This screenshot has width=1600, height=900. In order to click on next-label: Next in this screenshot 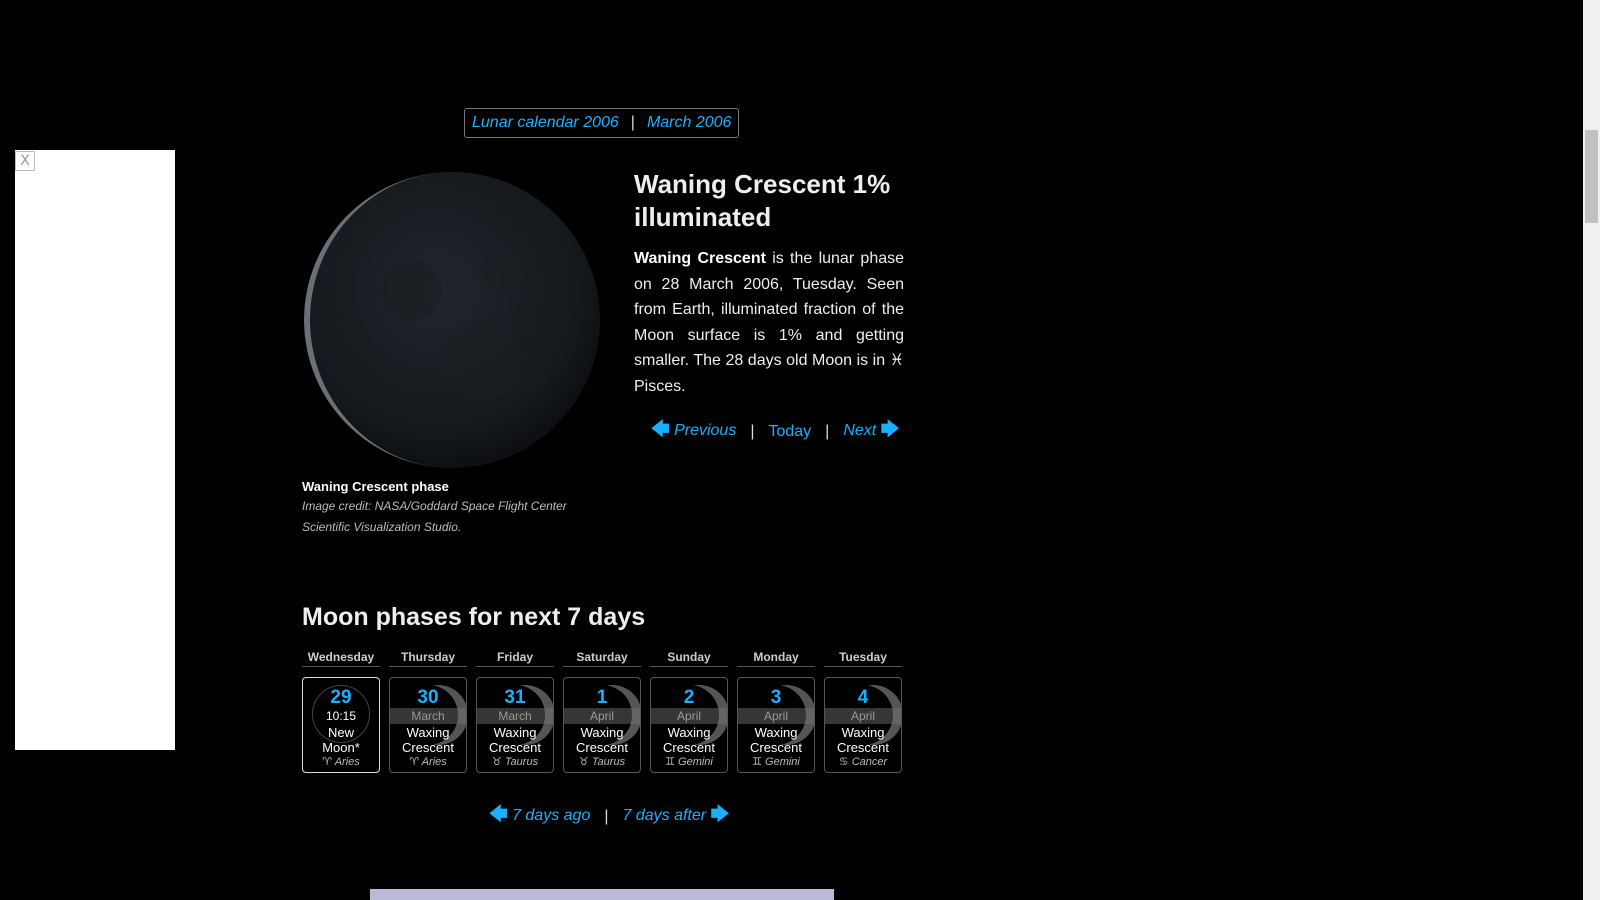, I will do `click(860, 430)`.